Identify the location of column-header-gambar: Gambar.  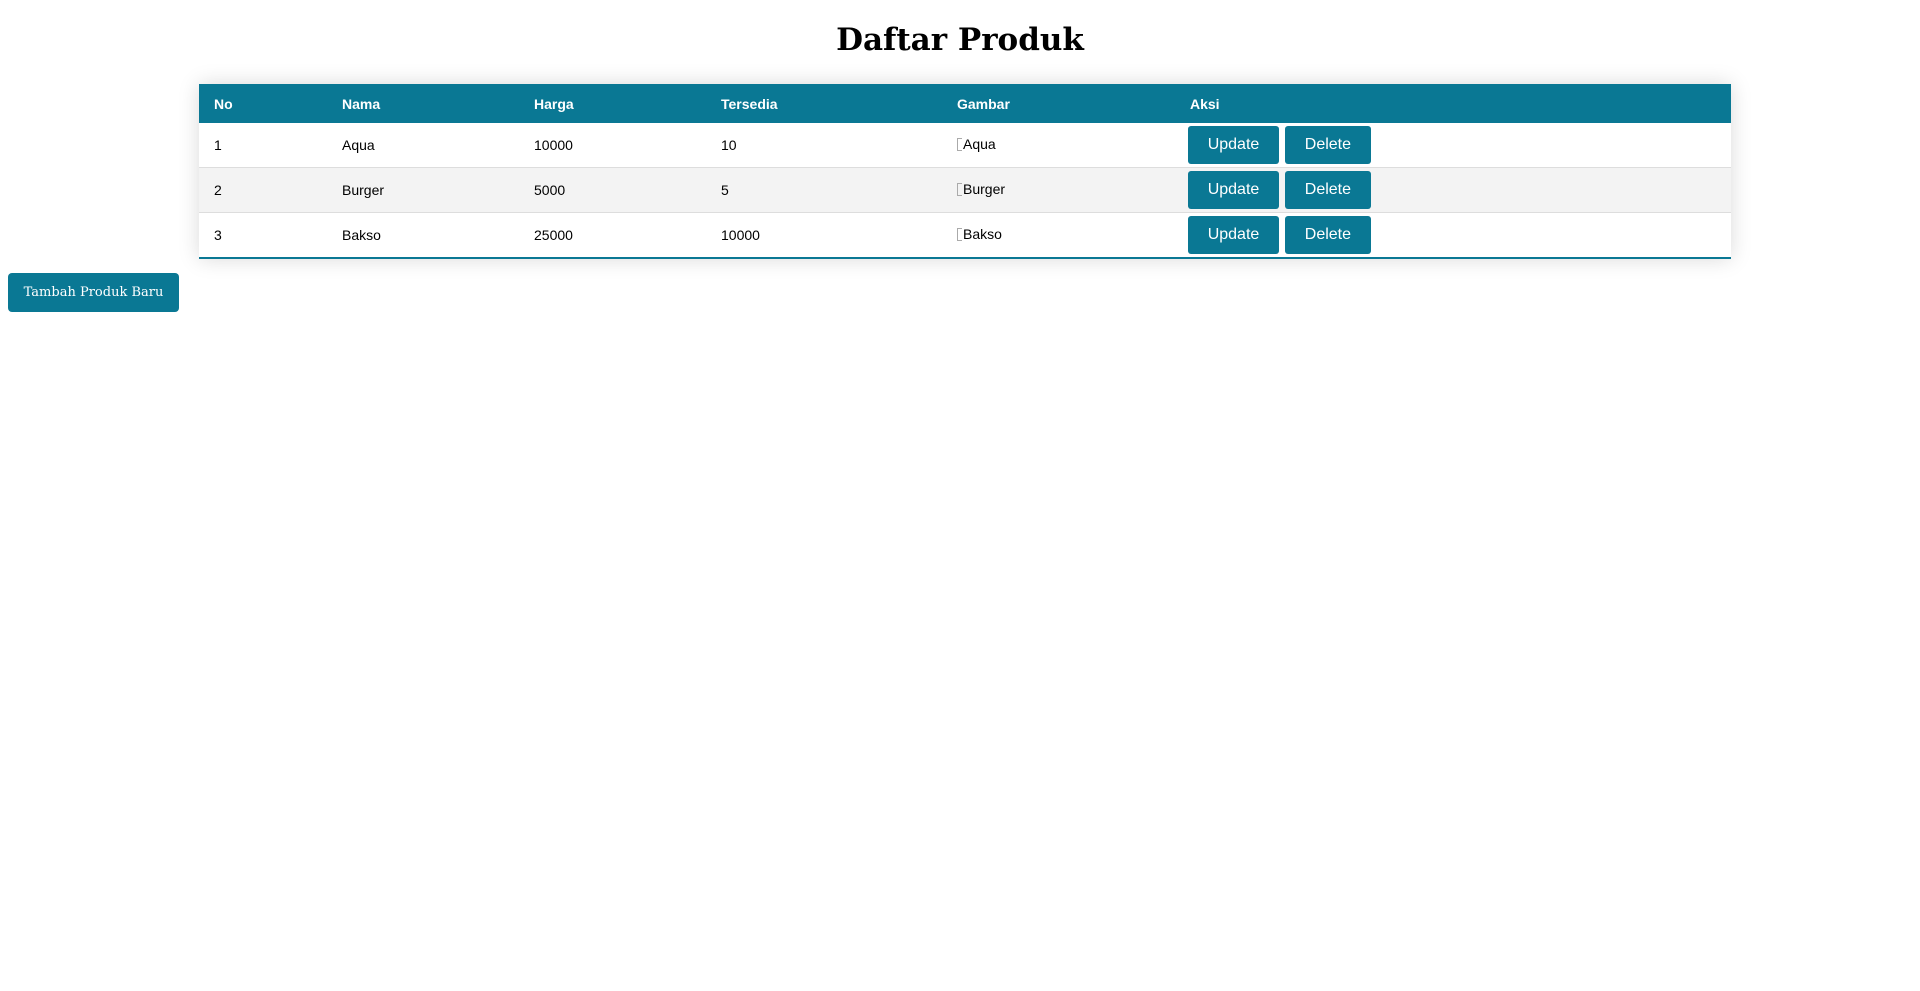
(983, 103).